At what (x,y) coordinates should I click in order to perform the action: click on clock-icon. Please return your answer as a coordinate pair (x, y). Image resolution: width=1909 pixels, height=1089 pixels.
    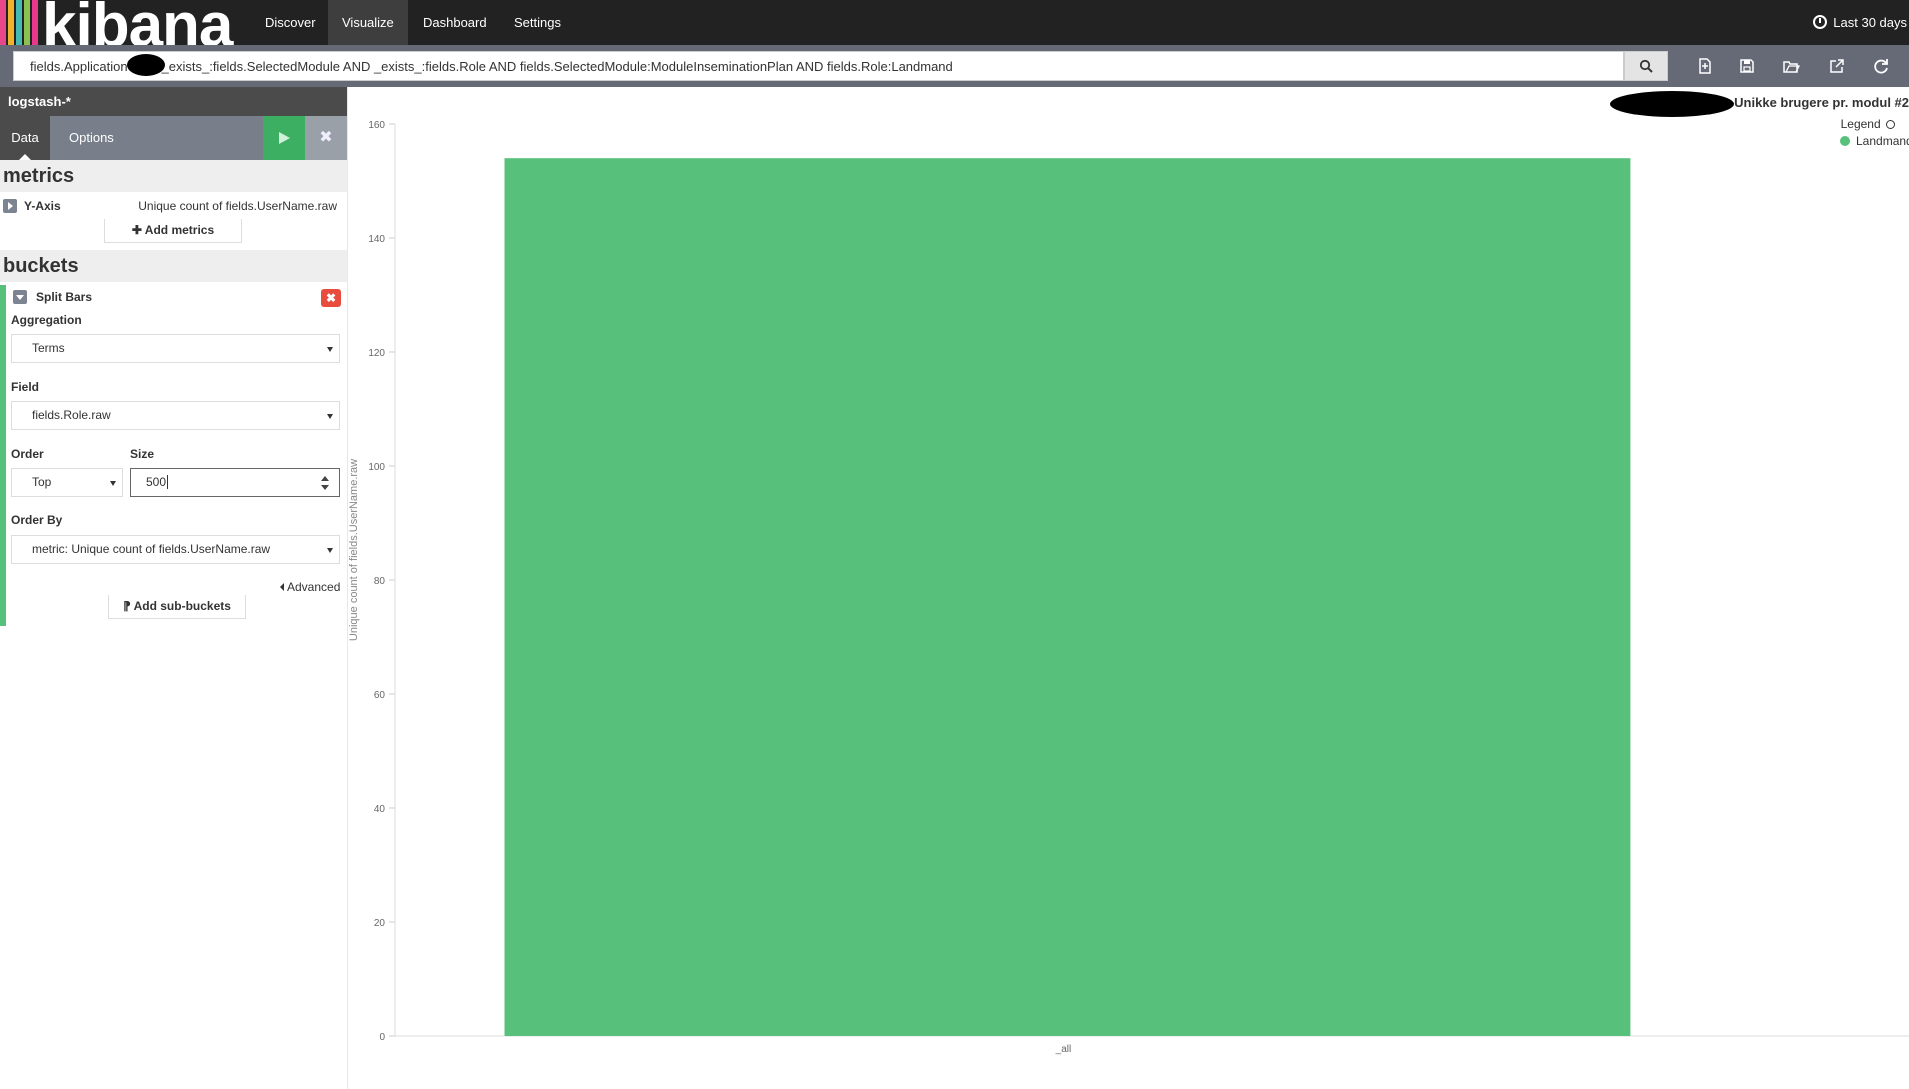
    Looking at the image, I should click on (1820, 22).